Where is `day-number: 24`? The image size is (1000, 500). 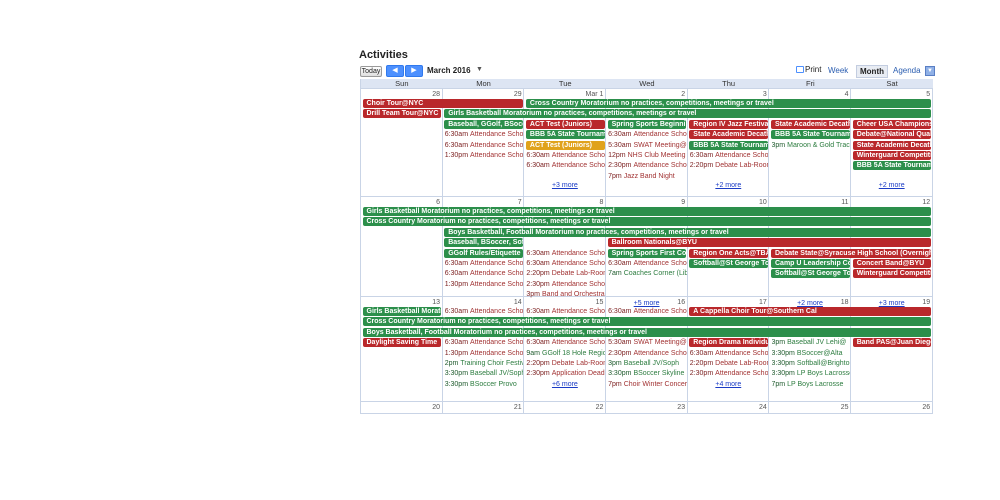 day-number: 24 is located at coordinates (727, 407).